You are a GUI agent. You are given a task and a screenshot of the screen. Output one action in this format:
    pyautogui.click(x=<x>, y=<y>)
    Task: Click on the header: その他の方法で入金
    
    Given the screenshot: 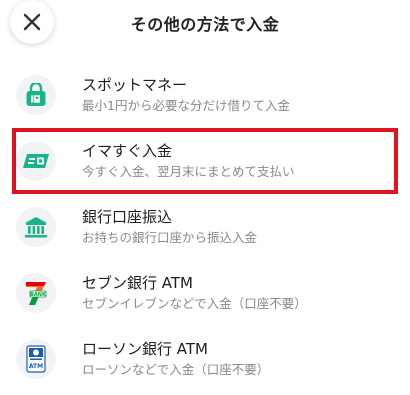 What is the action you would take?
    pyautogui.click(x=205, y=23)
    